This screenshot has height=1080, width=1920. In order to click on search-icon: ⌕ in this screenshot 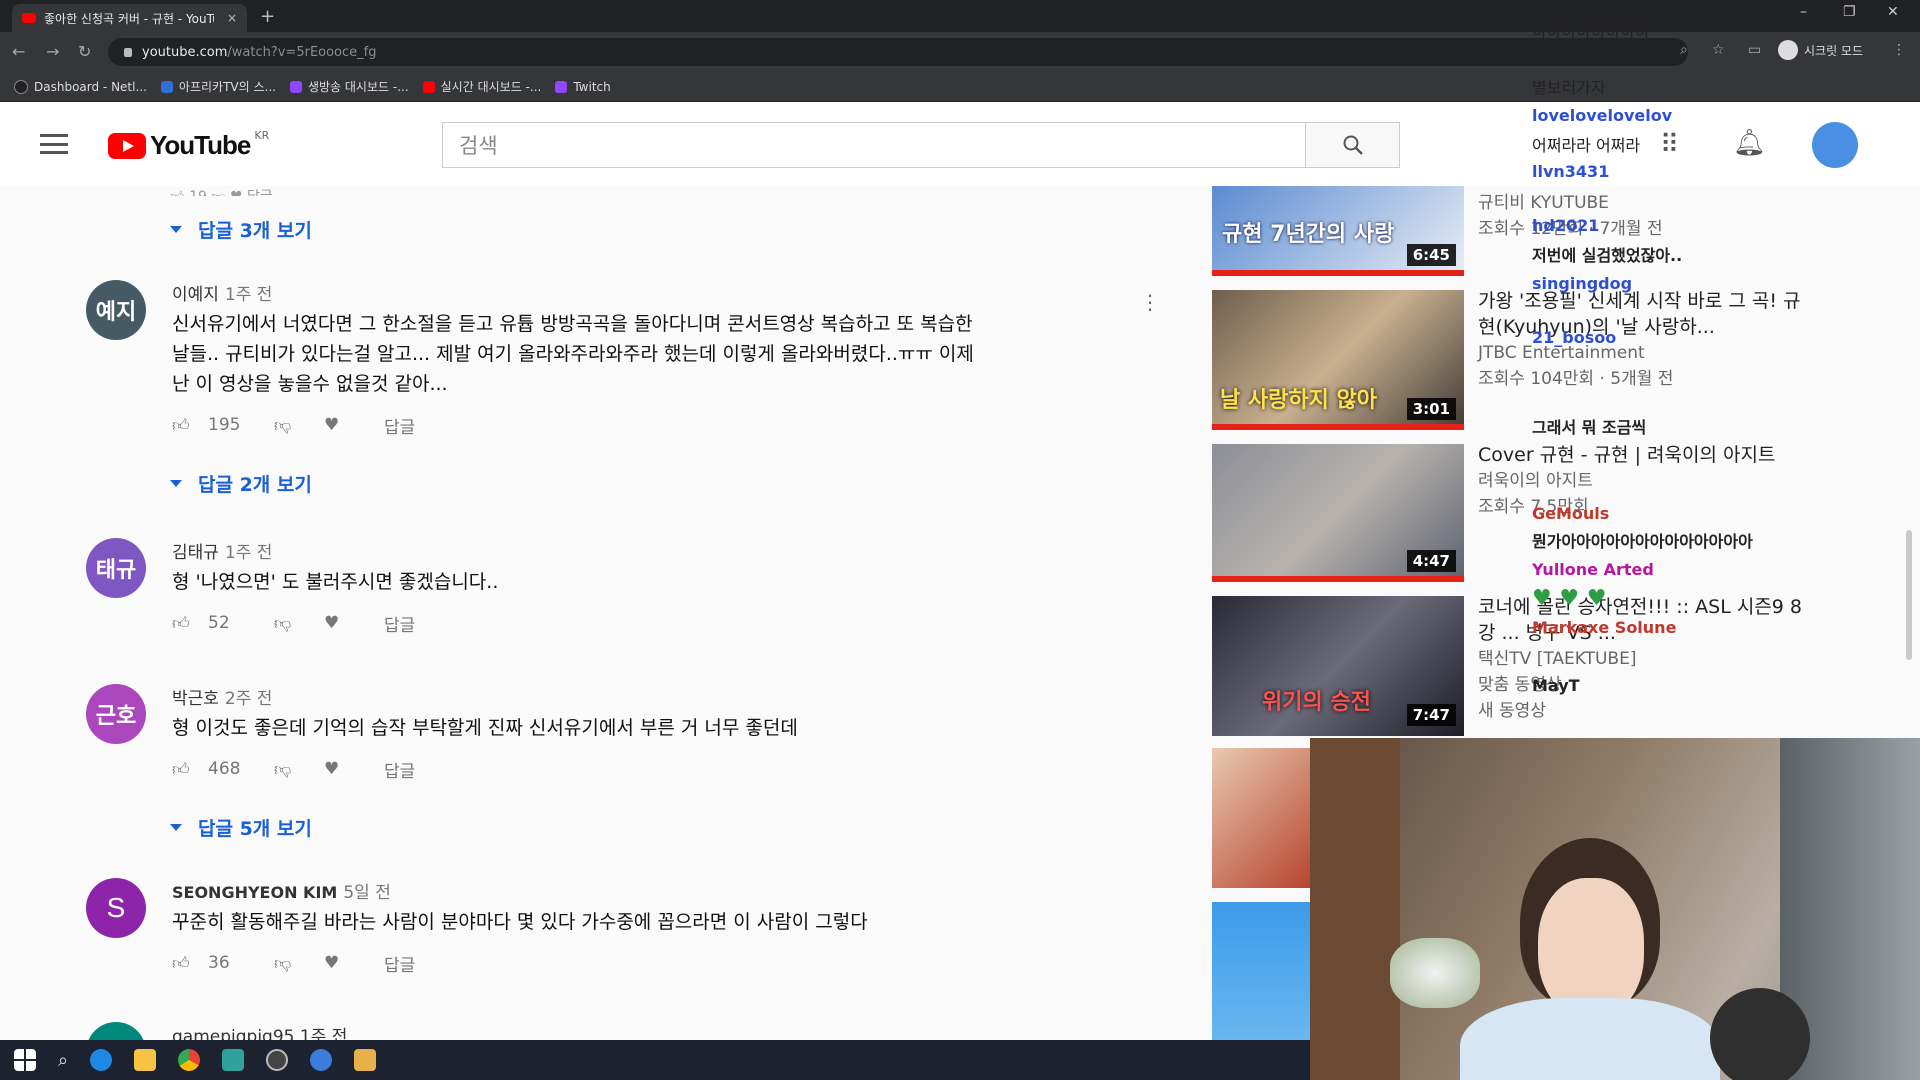, I will do `click(63, 1060)`.